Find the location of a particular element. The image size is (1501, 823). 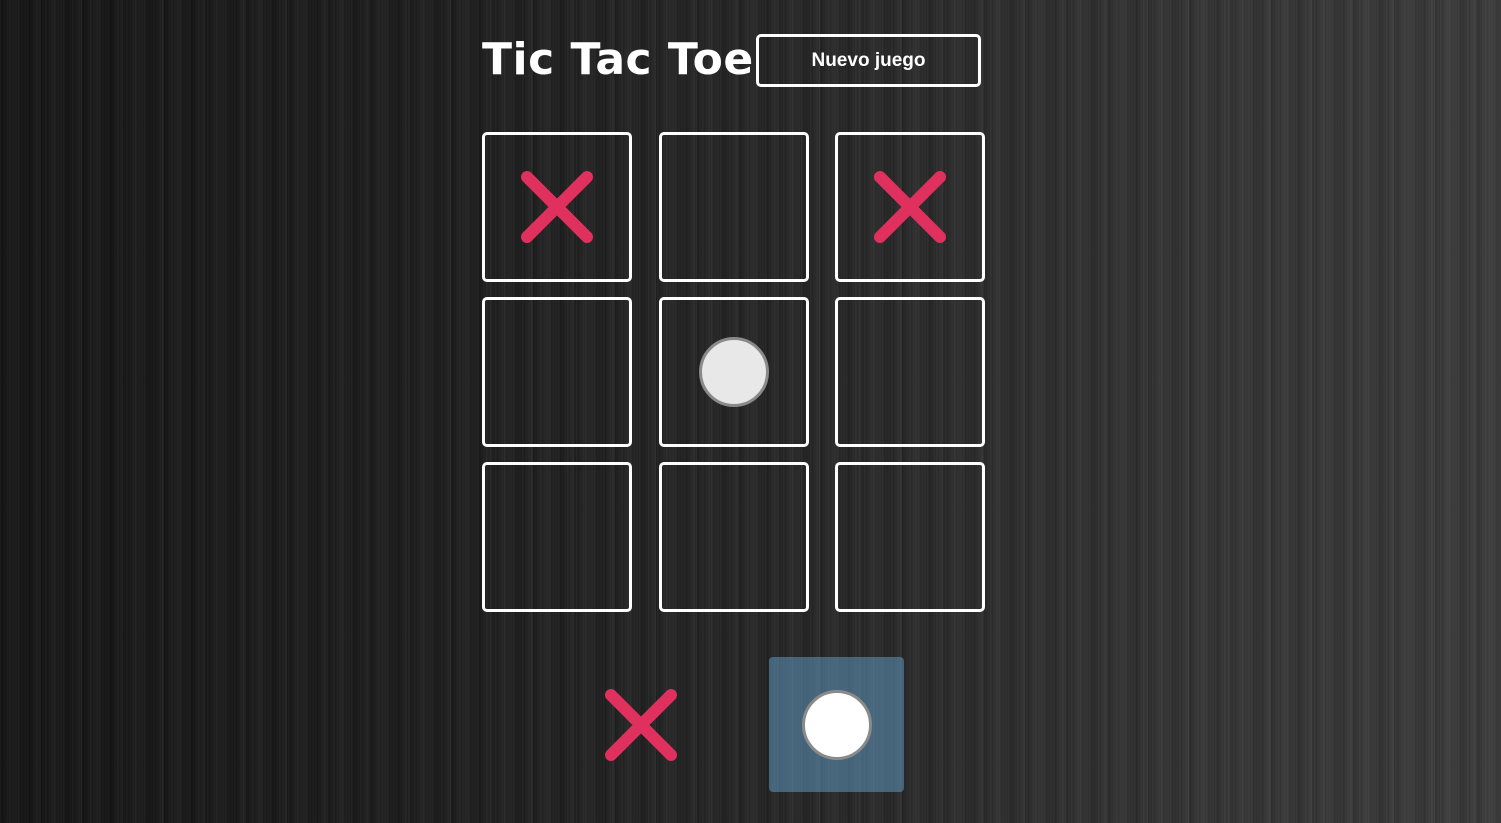

player-o-indicator is located at coordinates (836, 724).